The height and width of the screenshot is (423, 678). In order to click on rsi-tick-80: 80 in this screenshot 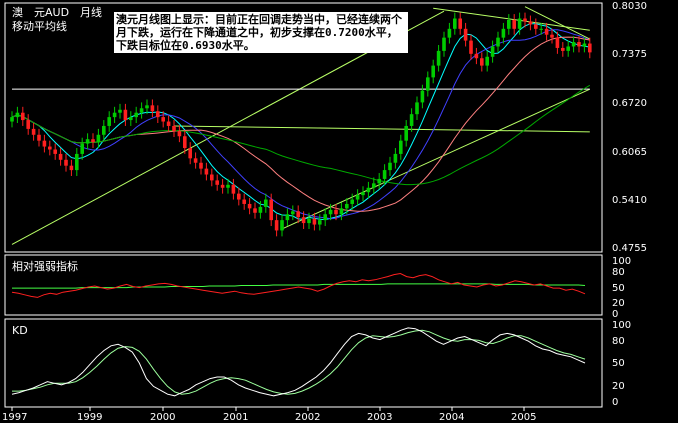, I will do `click(618, 272)`.